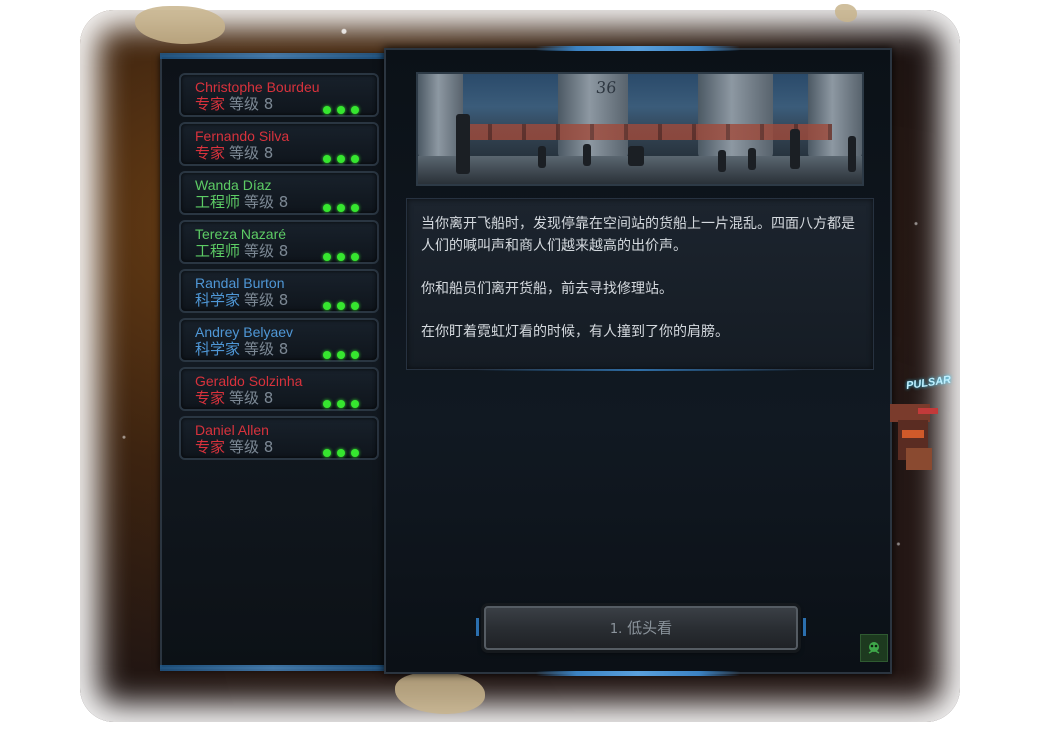  Describe the element at coordinates (846, 13) in the screenshot. I see `asteroid` at that location.